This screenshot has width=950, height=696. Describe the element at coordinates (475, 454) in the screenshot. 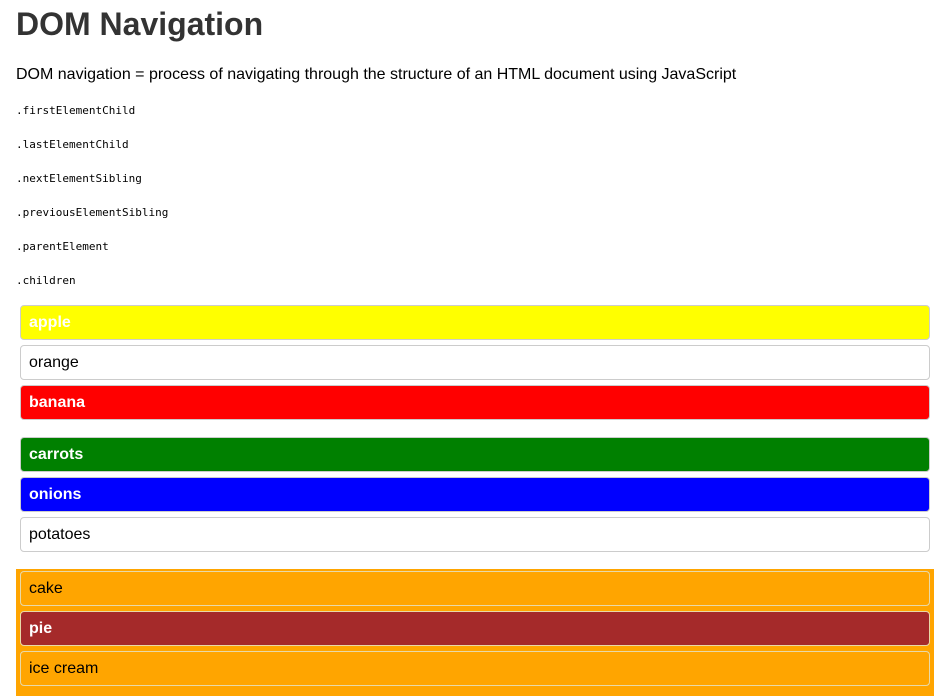

I see `vegetable-item-carrots: carrots` at that location.